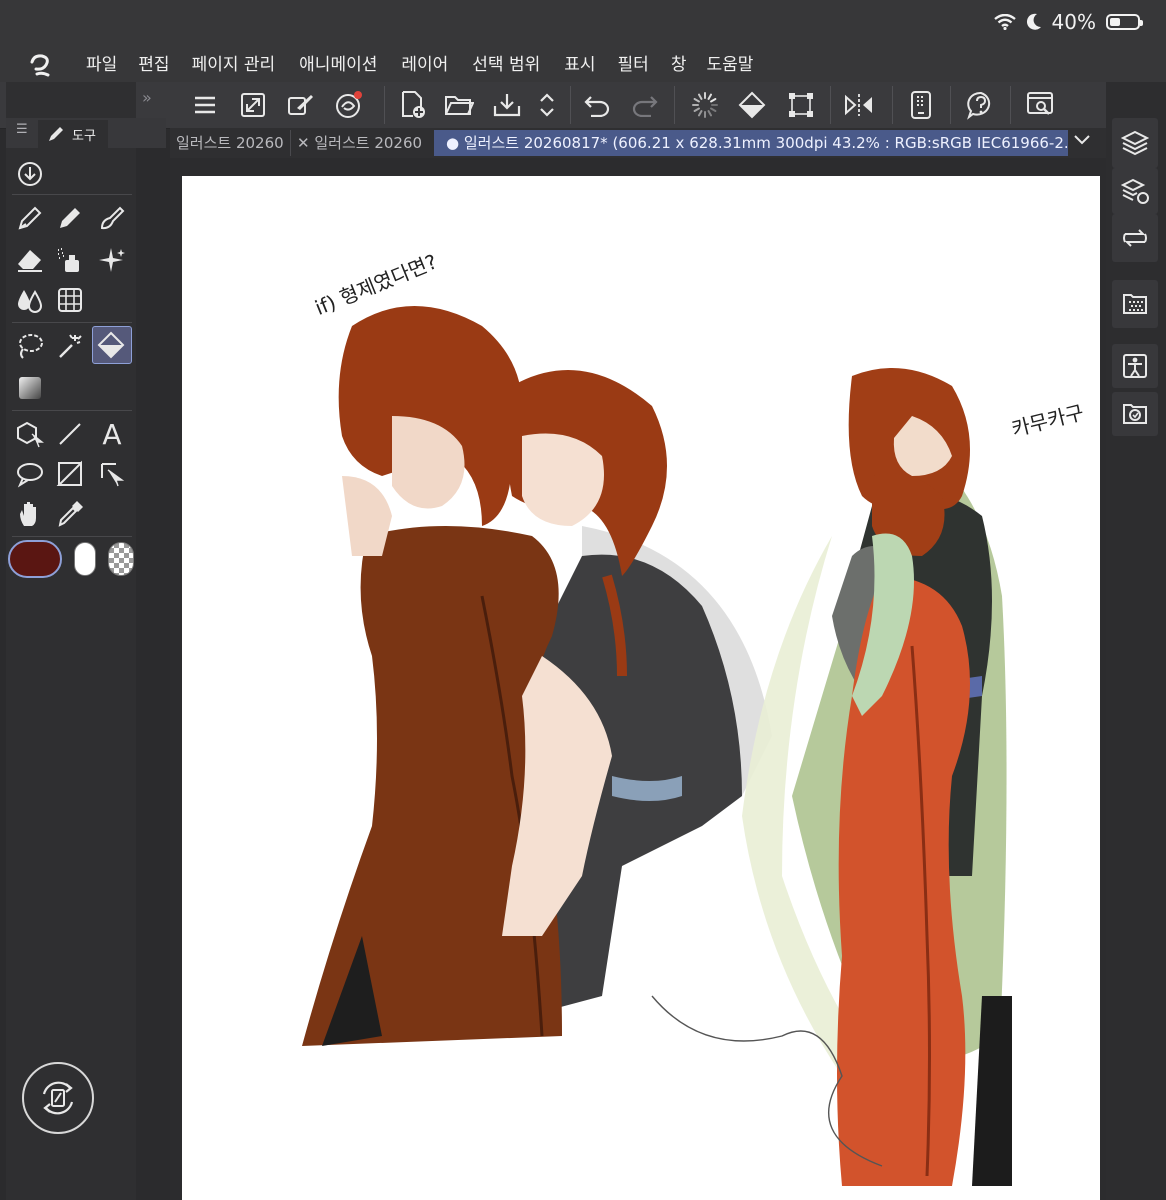  What do you see at coordinates (1033, 21) in the screenshot?
I see `moon-icon` at bounding box center [1033, 21].